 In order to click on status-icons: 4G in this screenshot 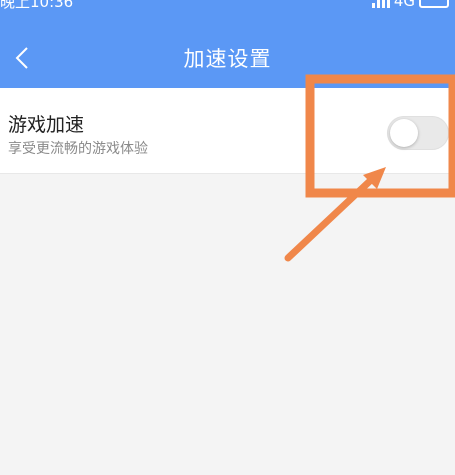, I will do `click(410, 5)`.